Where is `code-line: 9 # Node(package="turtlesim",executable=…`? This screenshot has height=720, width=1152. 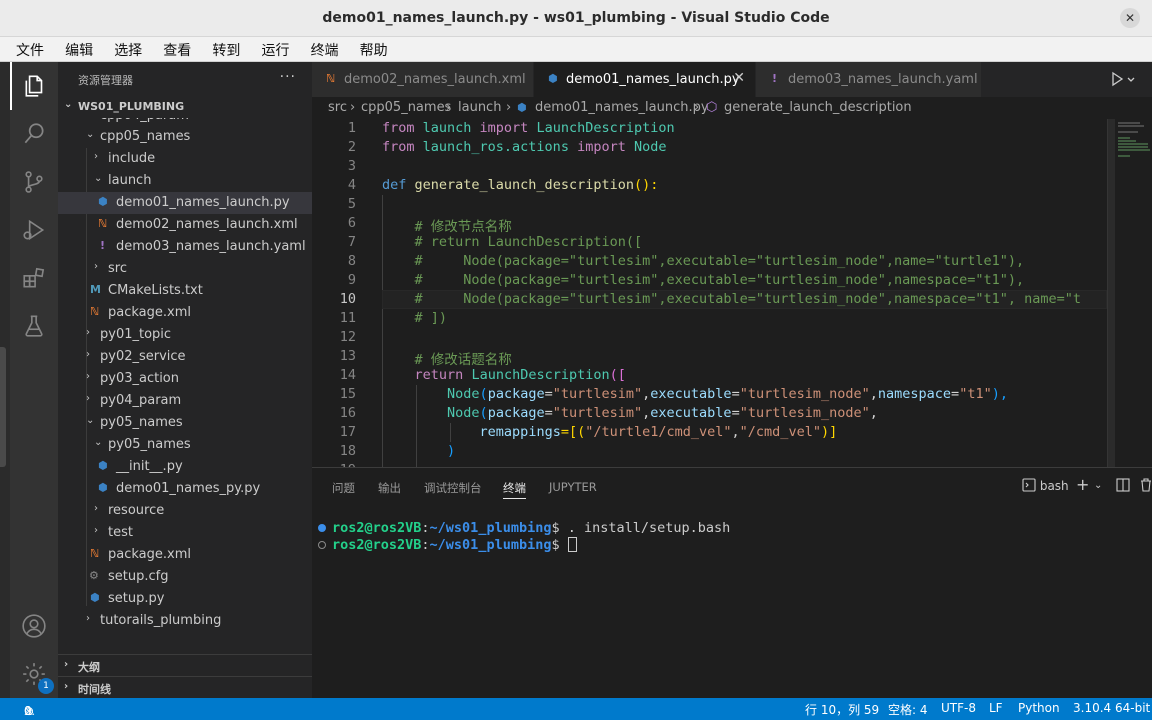 code-line: 9 # Node(package="turtlesim",executable=… is located at coordinates (686, 280).